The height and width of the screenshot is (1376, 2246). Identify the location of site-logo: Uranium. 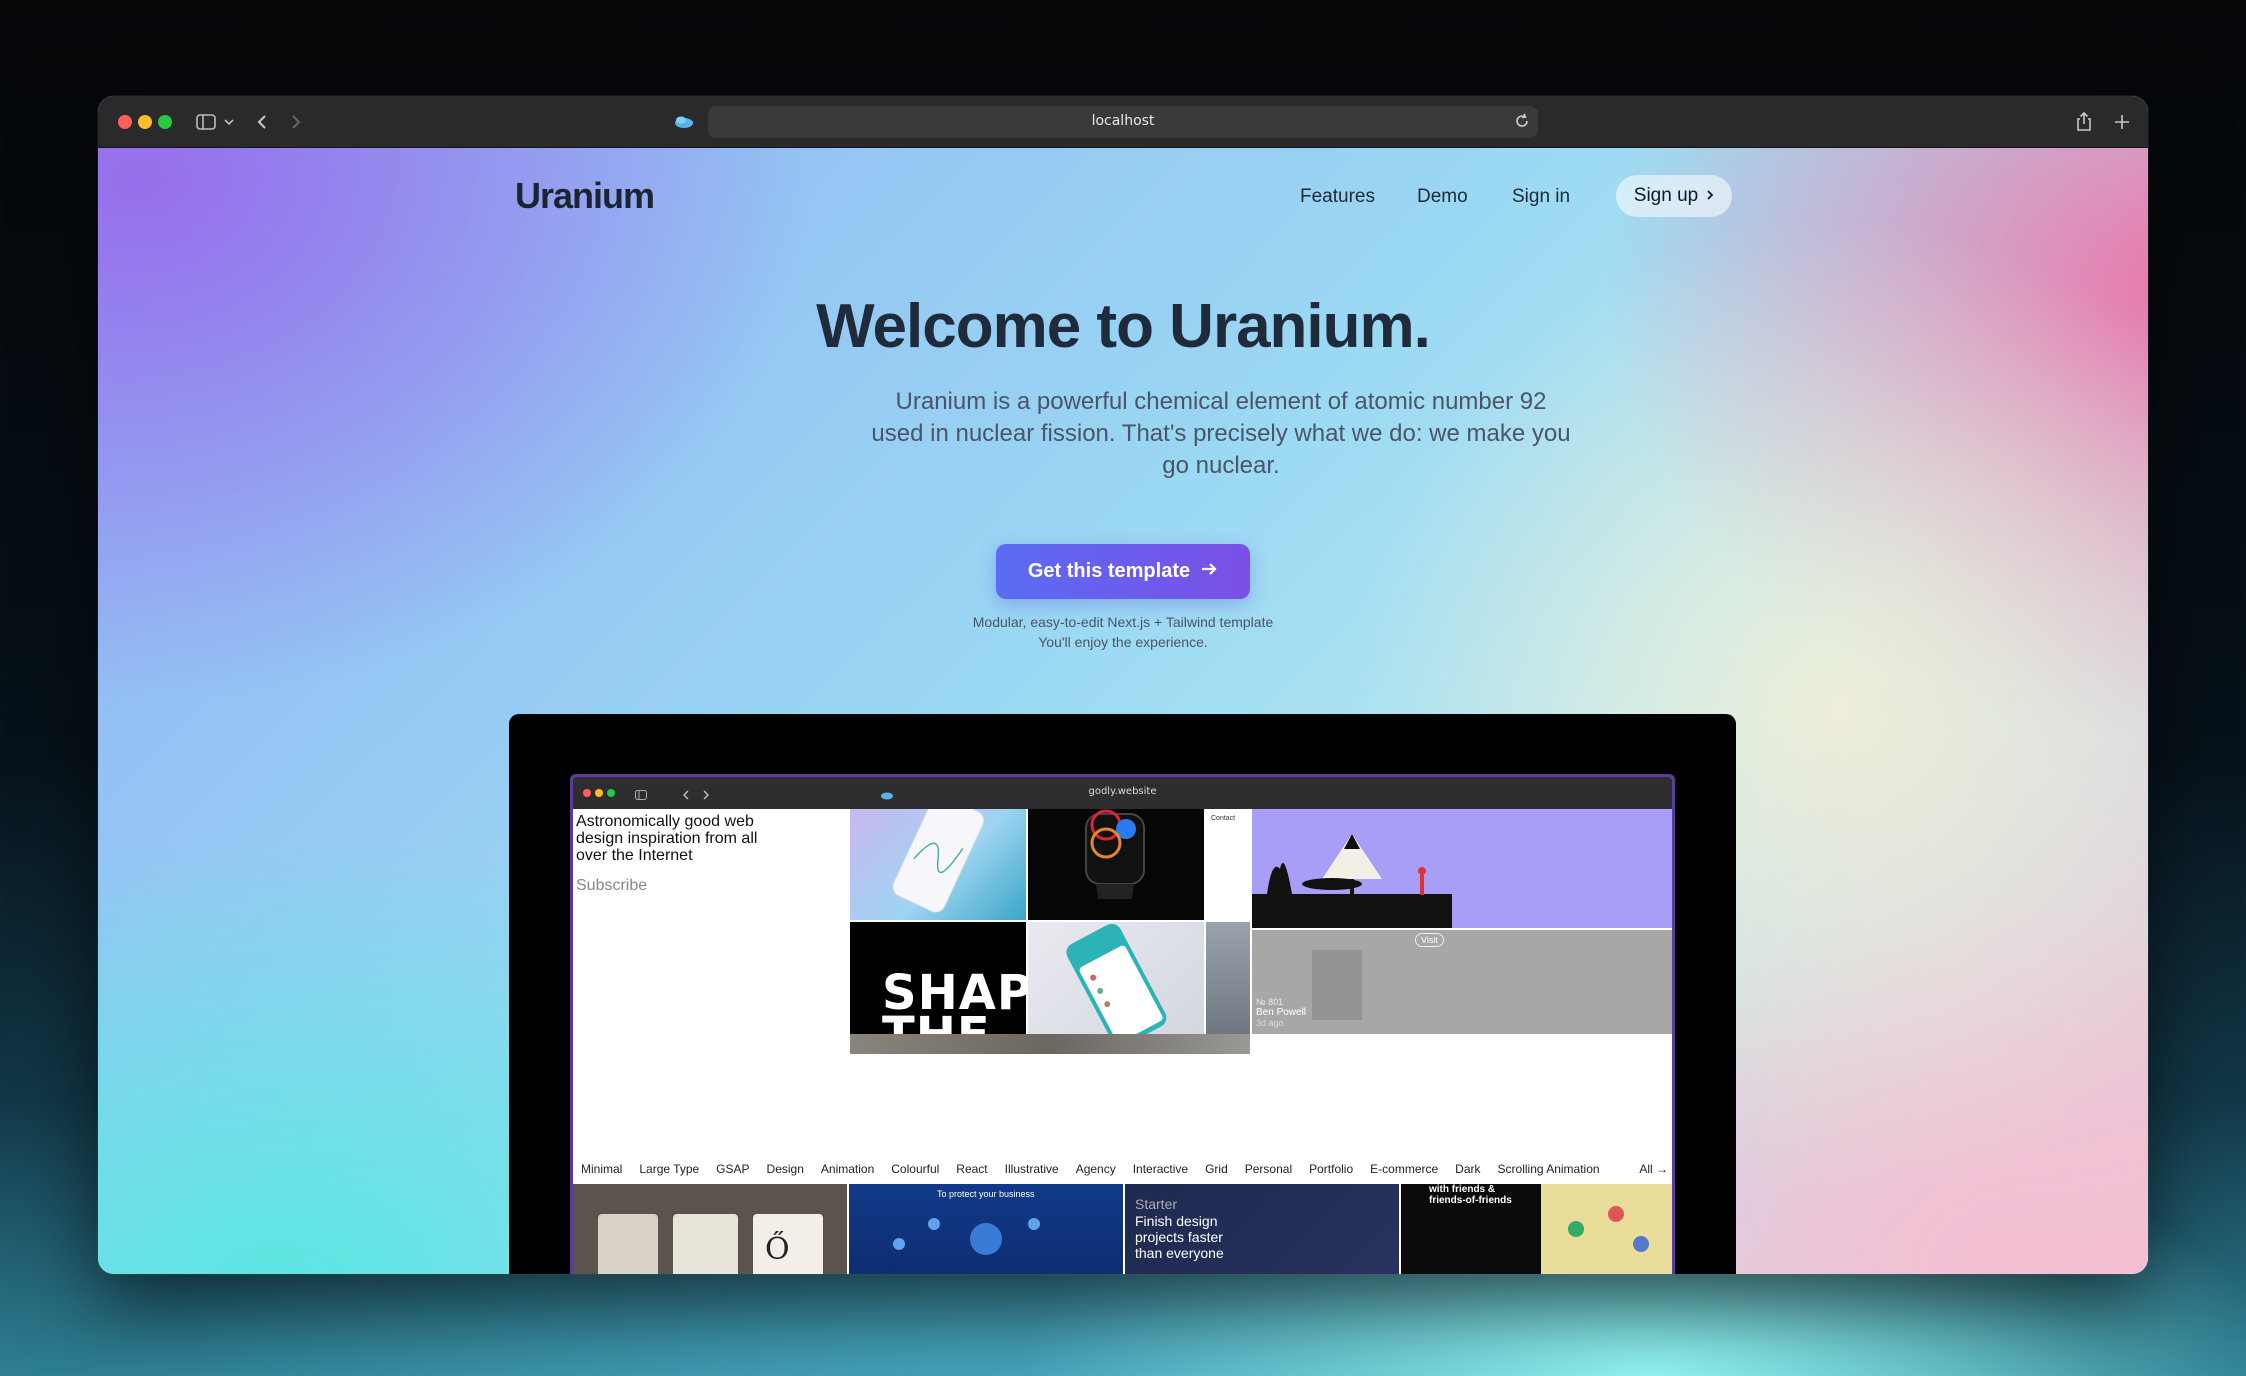
(585, 196).